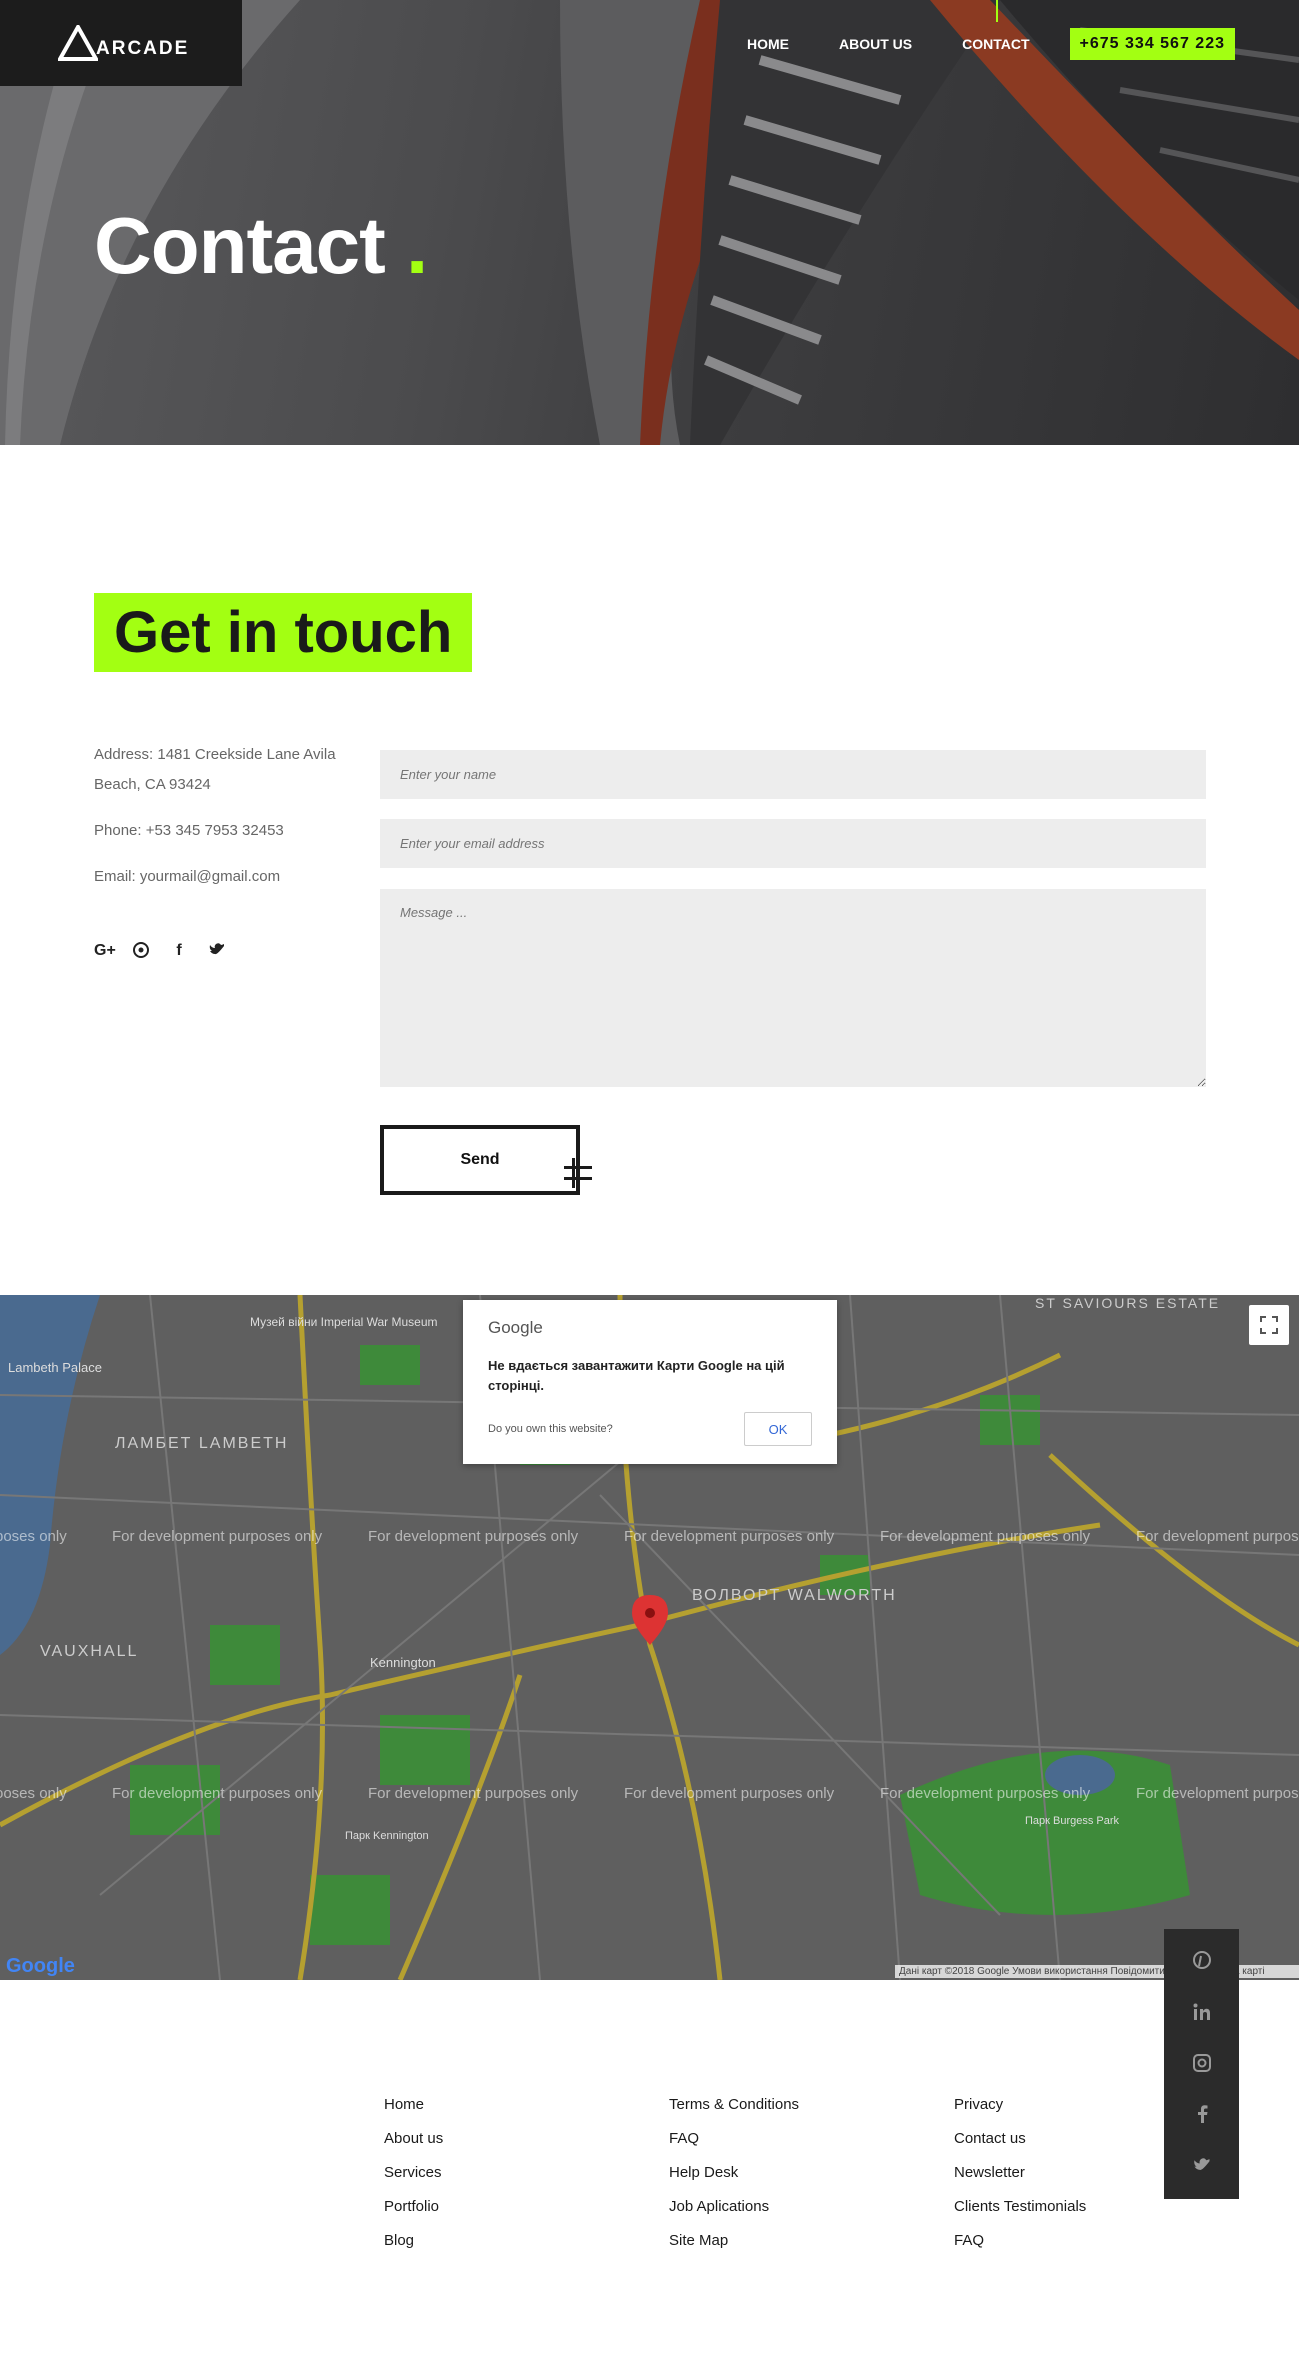  What do you see at coordinates (413, 2105) in the screenshot?
I see `footer-link: Home` at bounding box center [413, 2105].